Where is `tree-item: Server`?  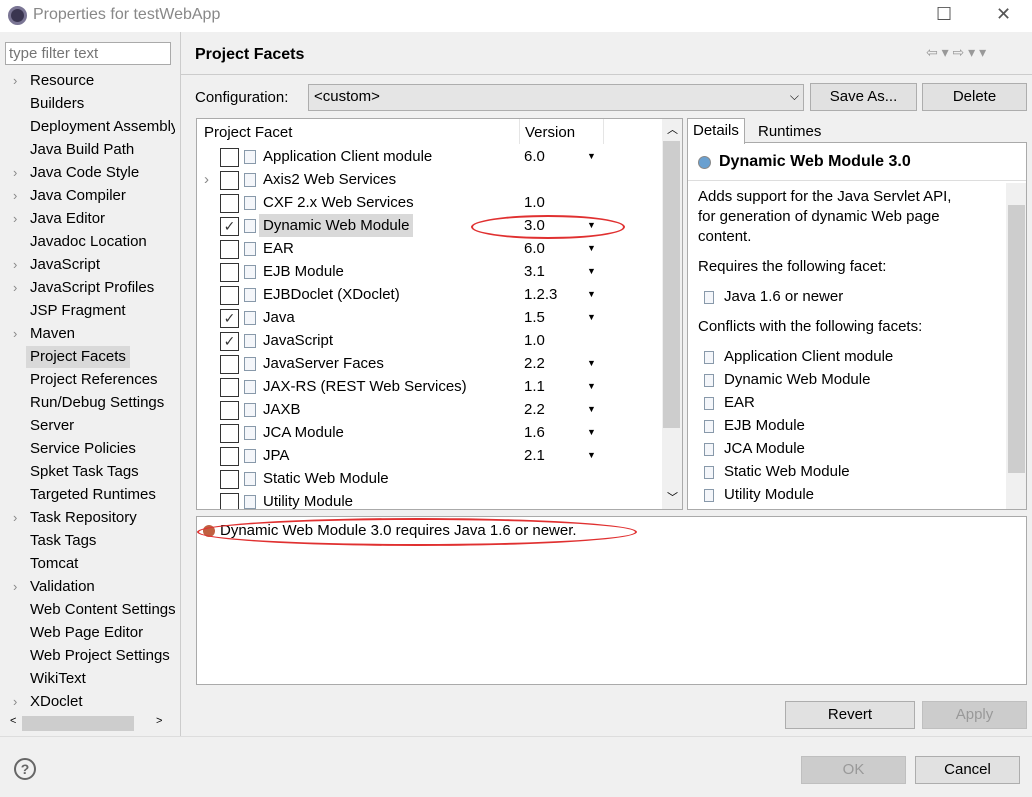
tree-item: Server is located at coordinates (102, 426).